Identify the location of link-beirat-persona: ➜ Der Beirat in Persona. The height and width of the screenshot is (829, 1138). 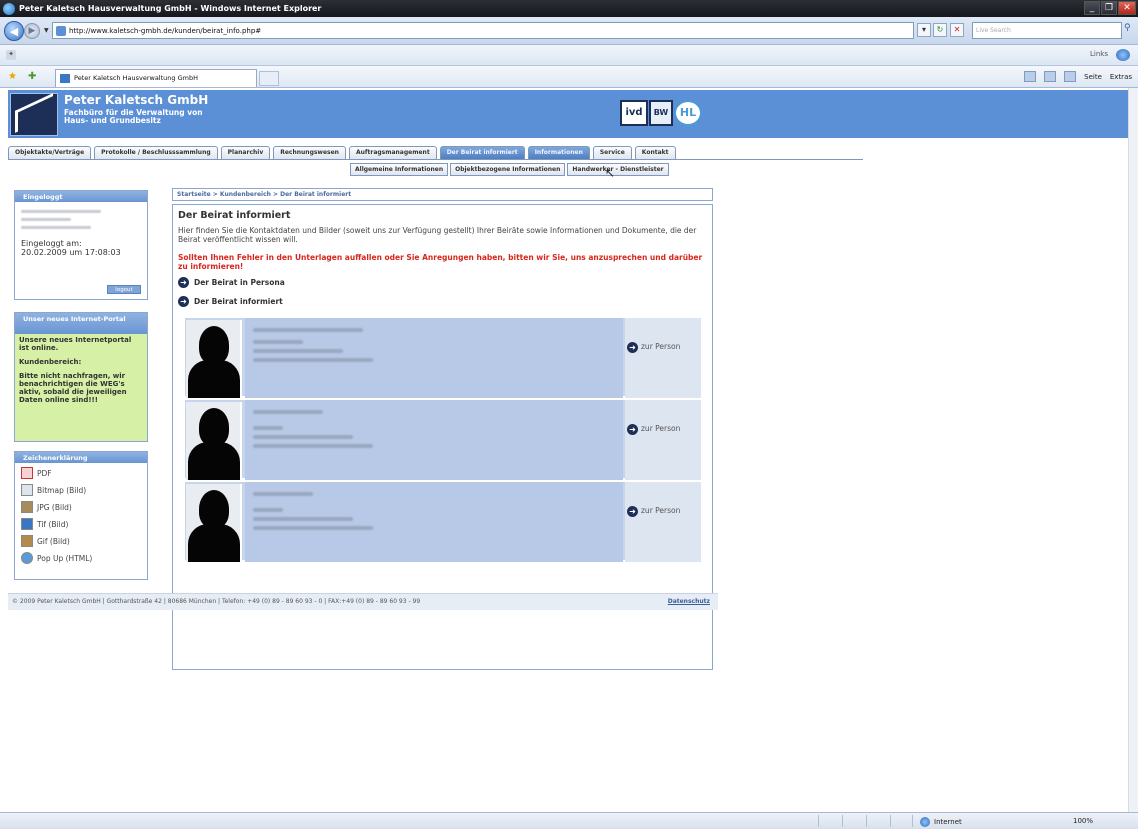
(231, 282).